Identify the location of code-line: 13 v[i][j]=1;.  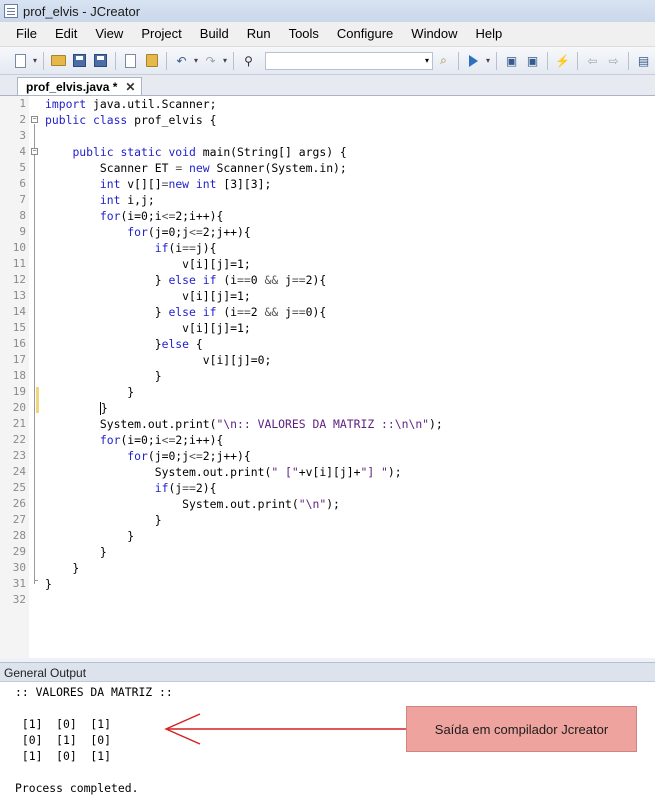
(334, 296).